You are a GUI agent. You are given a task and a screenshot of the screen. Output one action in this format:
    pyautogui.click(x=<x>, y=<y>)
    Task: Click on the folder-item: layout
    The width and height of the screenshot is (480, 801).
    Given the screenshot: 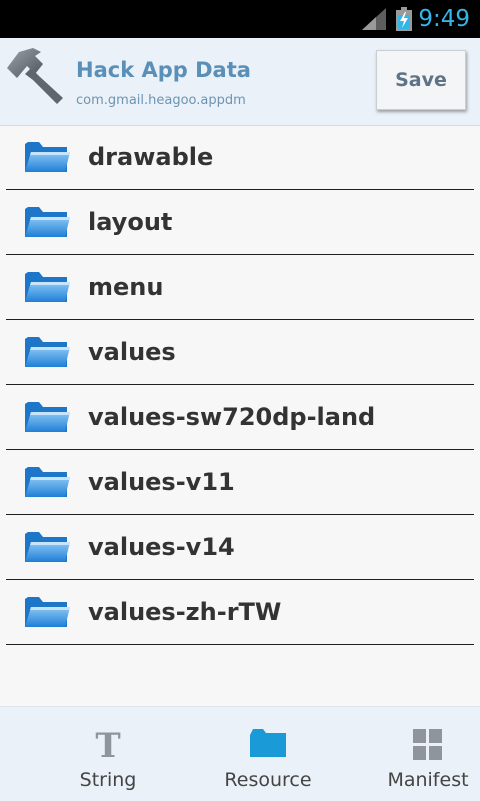 What is the action you would take?
    pyautogui.click(x=240, y=222)
    